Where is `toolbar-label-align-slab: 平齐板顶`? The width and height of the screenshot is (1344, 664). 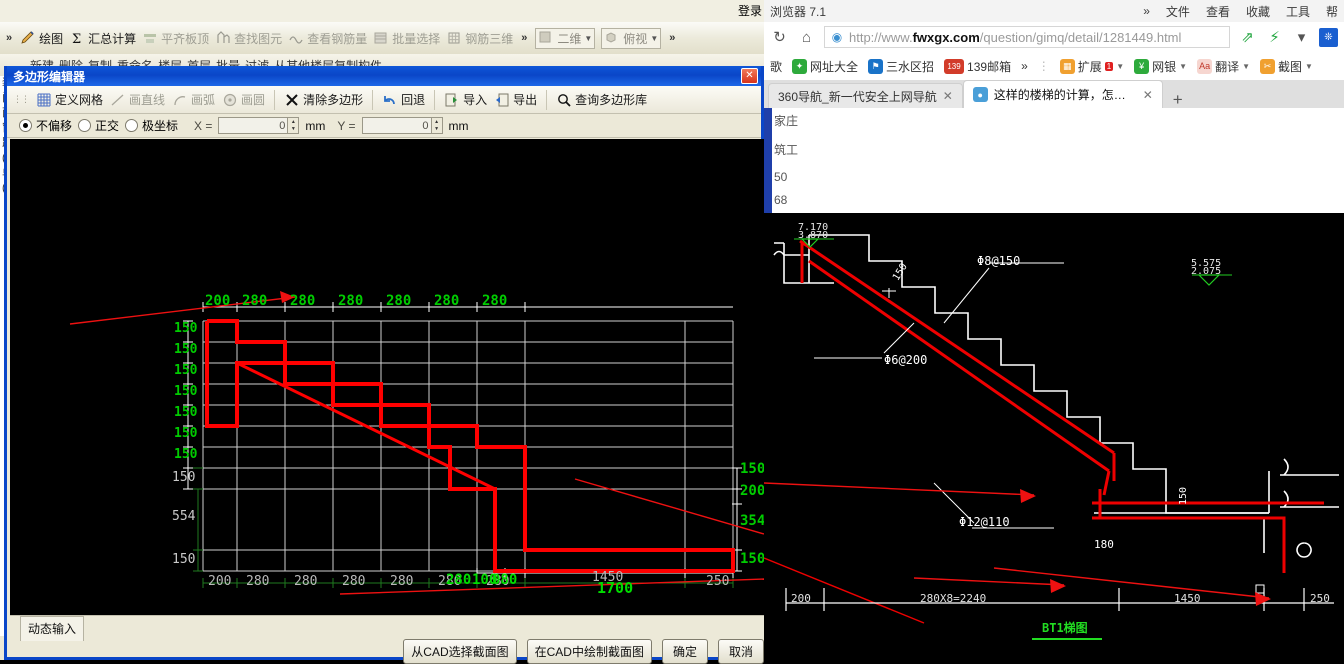
toolbar-label-align-slab: 平齐板顶 is located at coordinates (185, 38).